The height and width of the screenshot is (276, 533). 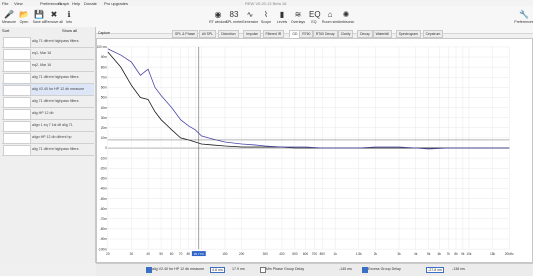 I want to click on x-tick-label: 60, so click(x=172, y=254).